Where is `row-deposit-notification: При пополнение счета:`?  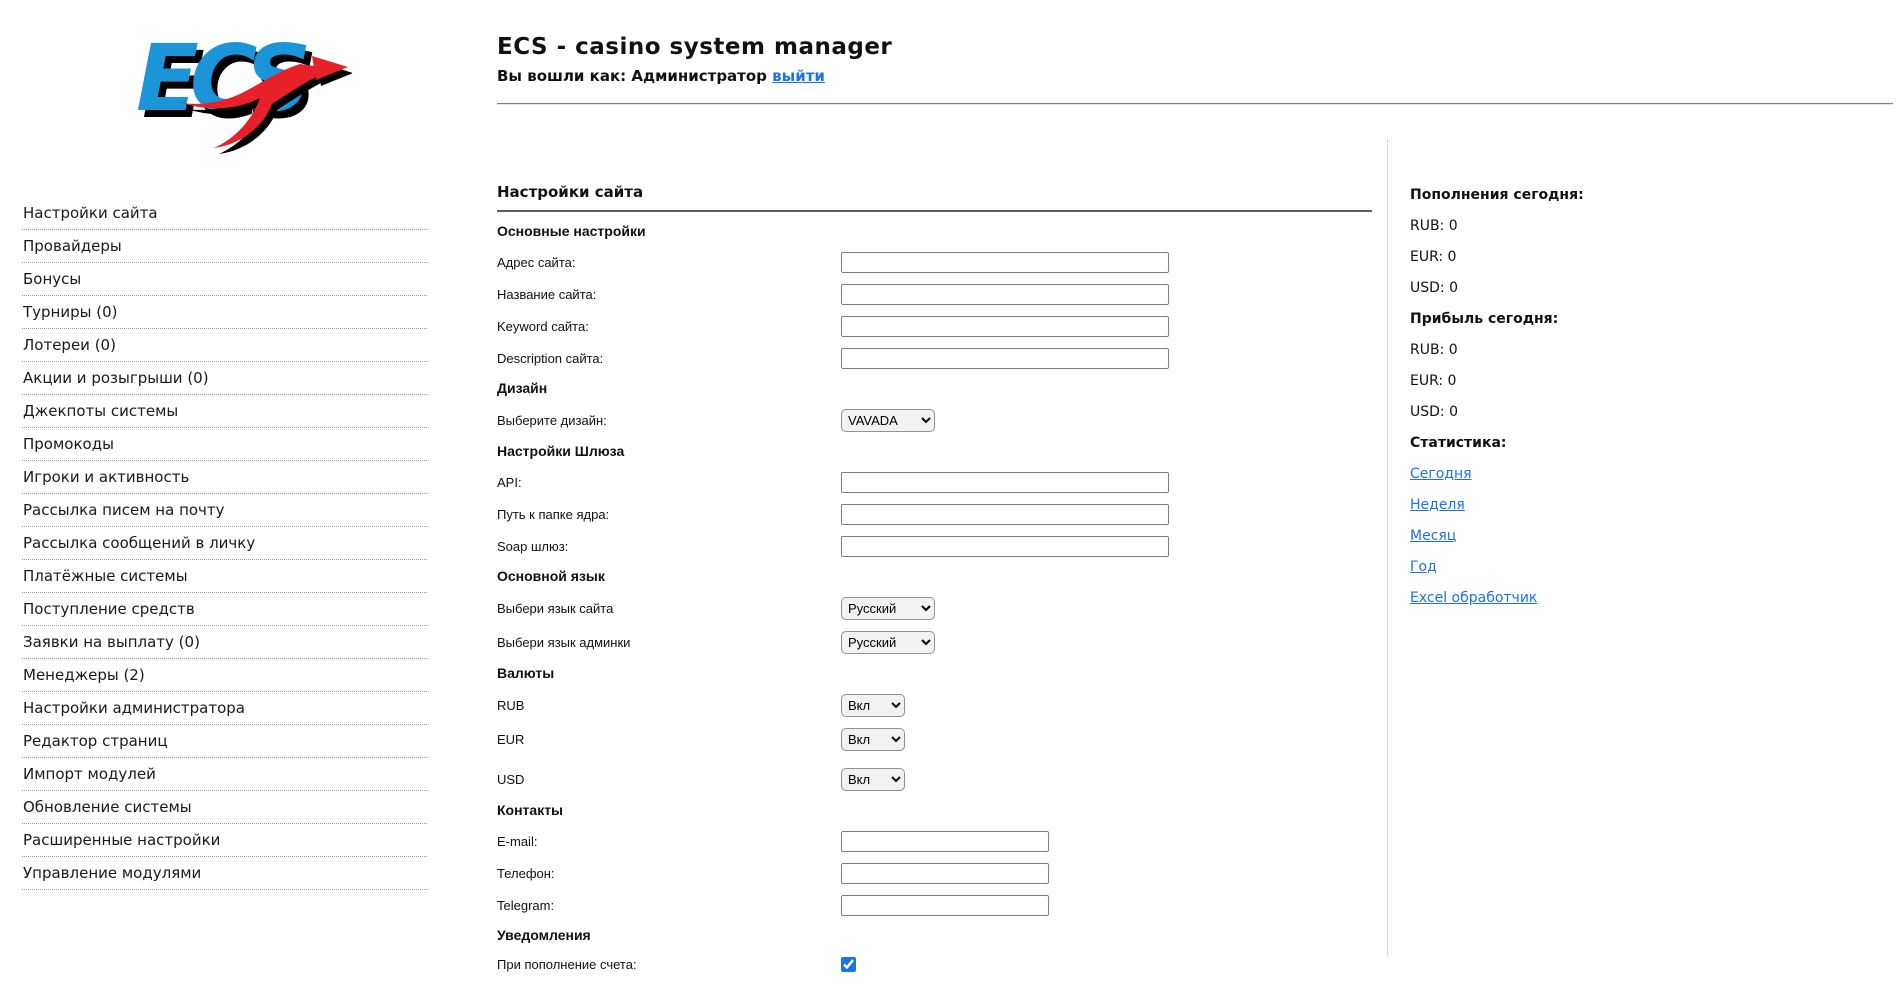
row-deposit-notification: При пополнение счета: is located at coordinates (934, 964).